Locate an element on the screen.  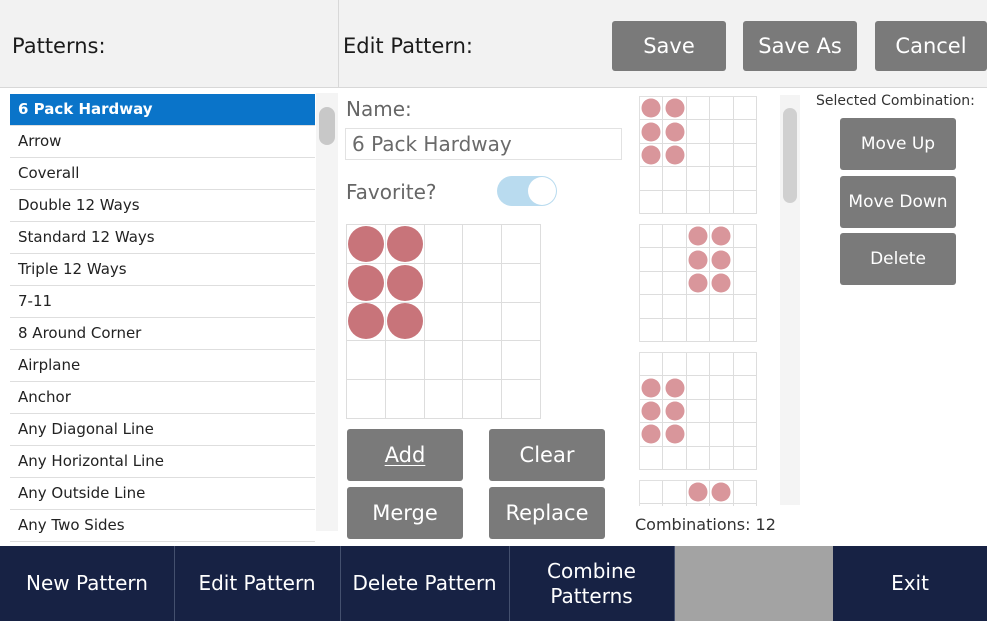
pattern-list-scrollbar is located at coordinates (327, 312).